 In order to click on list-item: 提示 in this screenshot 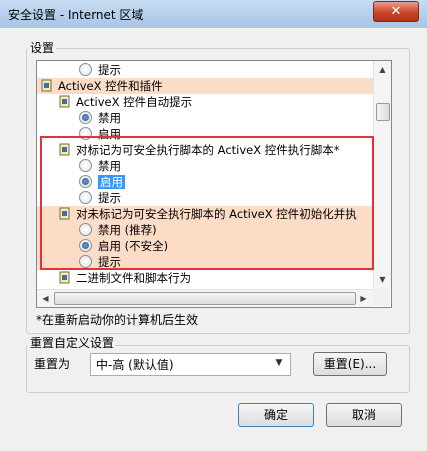, I will do `click(100, 70)`.